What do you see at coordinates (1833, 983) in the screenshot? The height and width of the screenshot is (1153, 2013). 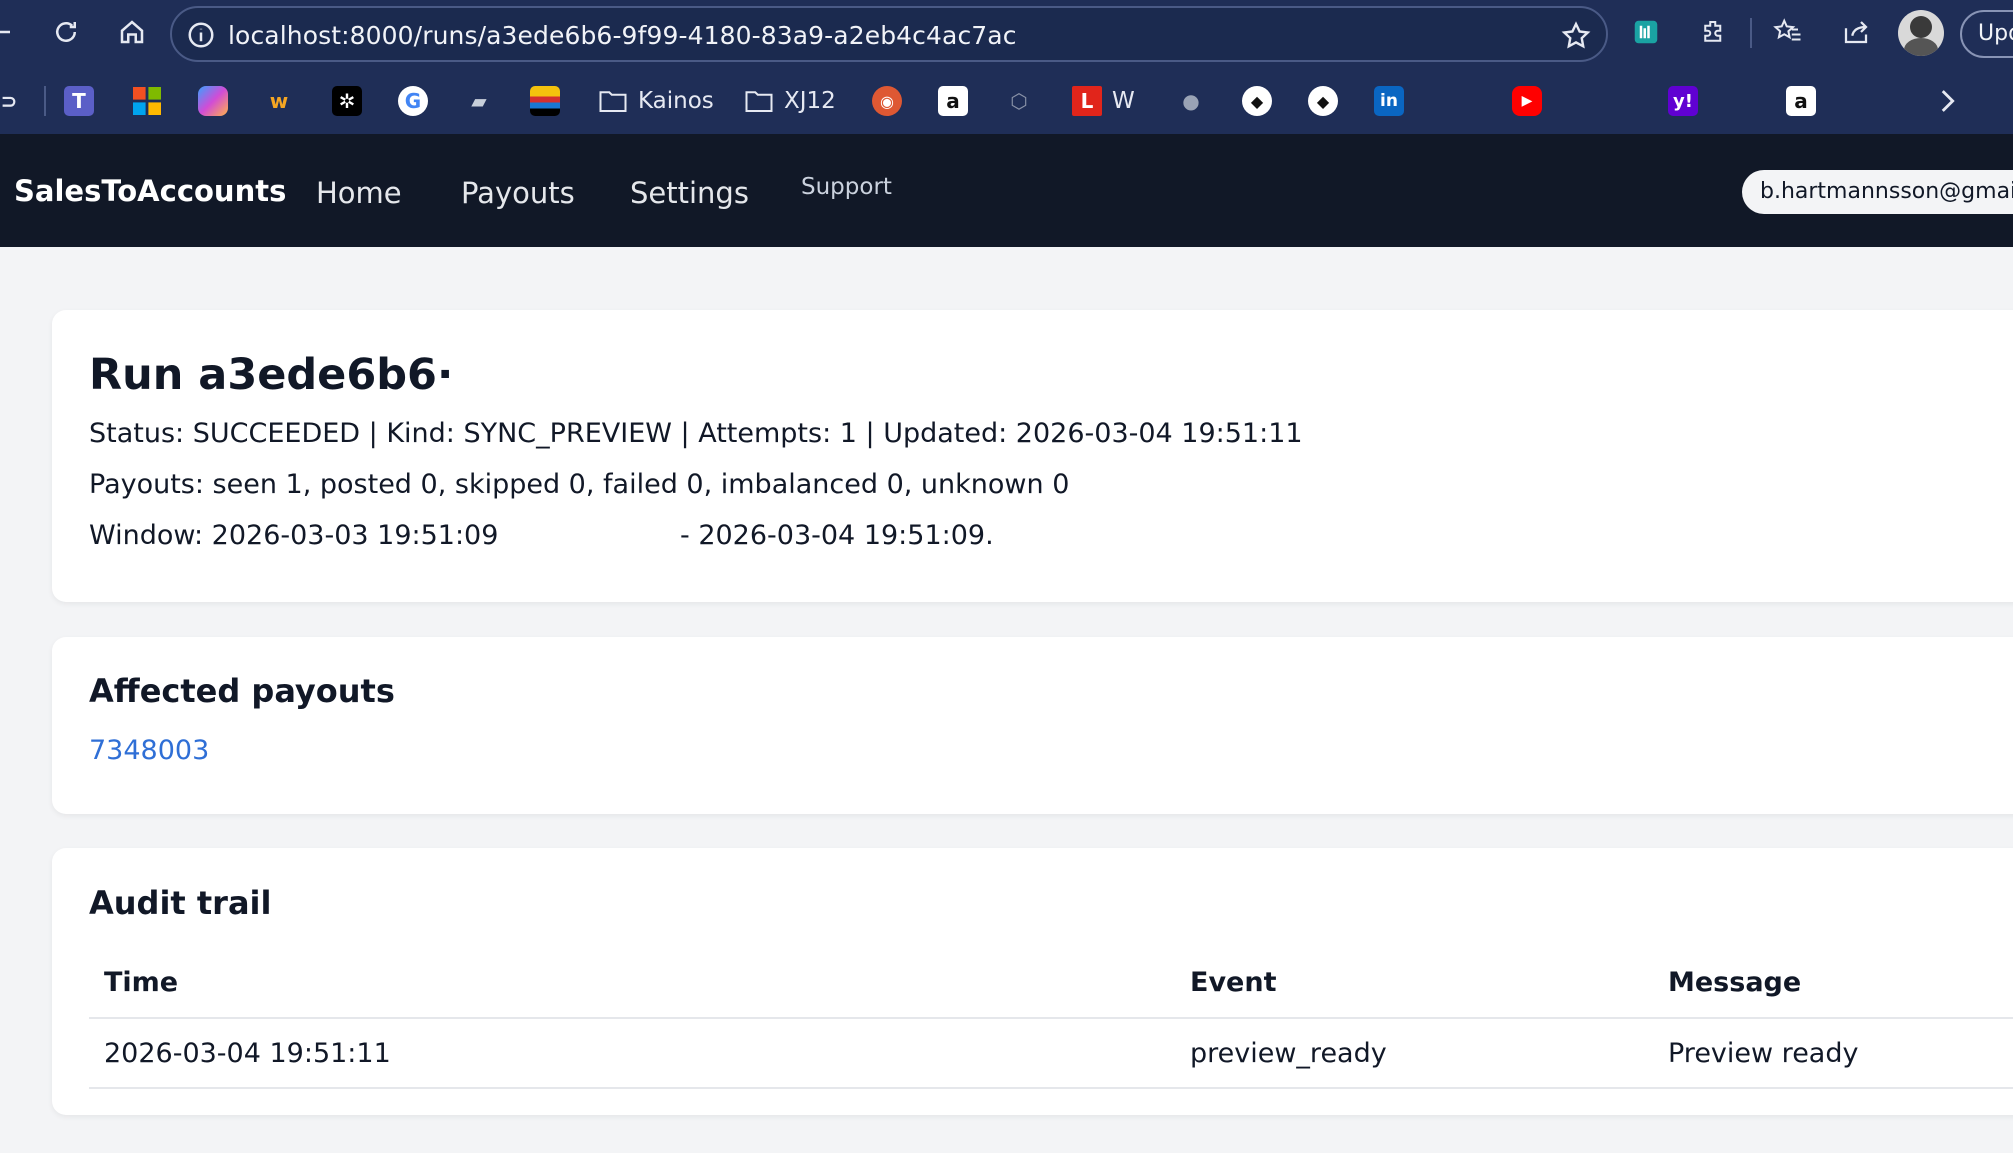 I see `column-header-message: Message` at bounding box center [1833, 983].